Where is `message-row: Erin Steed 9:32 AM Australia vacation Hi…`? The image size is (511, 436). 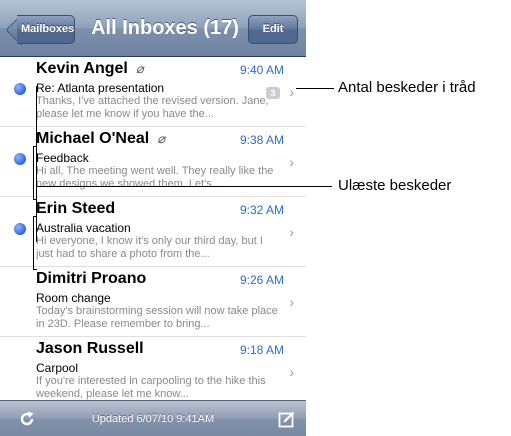 message-row: Erin Steed 9:32 AM Australia vacation Hi… is located at coordinates (153, 232).